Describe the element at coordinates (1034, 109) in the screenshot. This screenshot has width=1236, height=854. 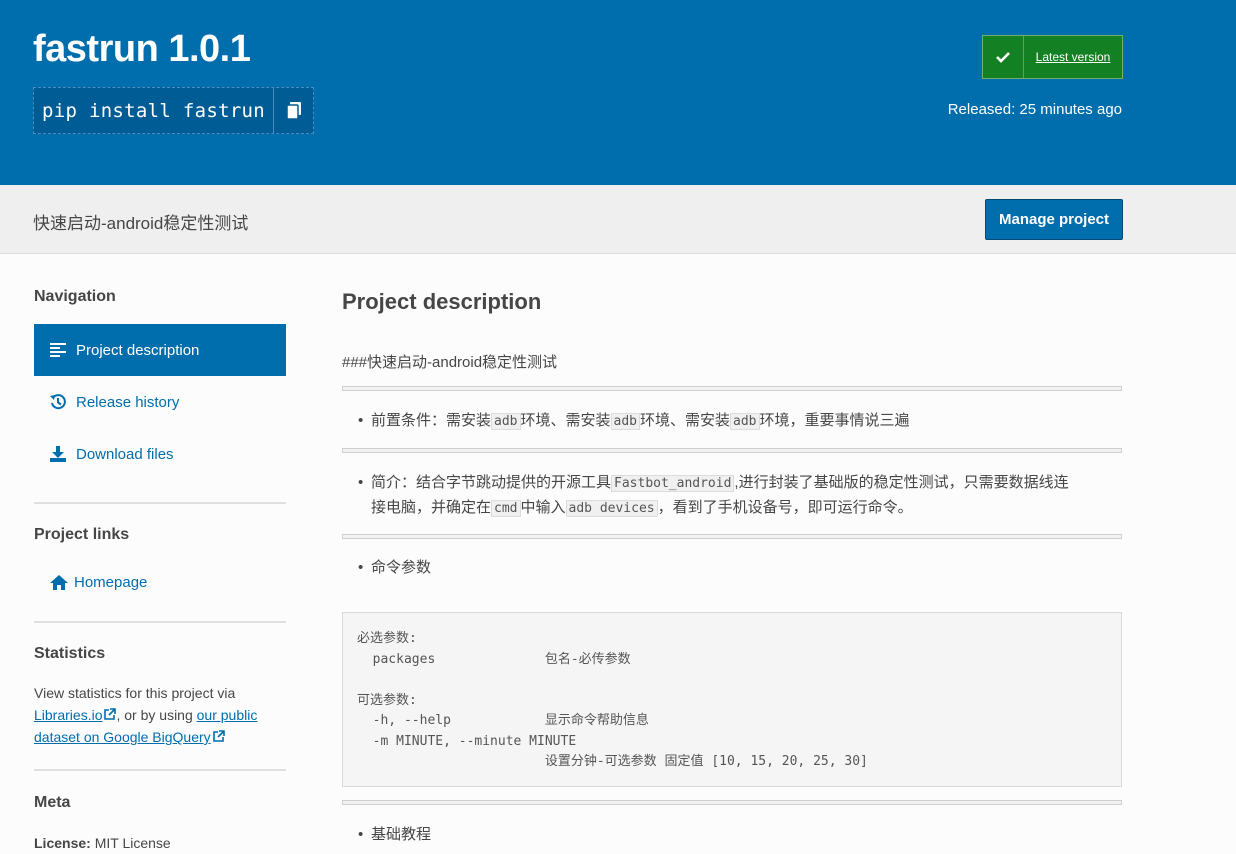
I see `release-date: Released: 25 minutes ago` at that location.